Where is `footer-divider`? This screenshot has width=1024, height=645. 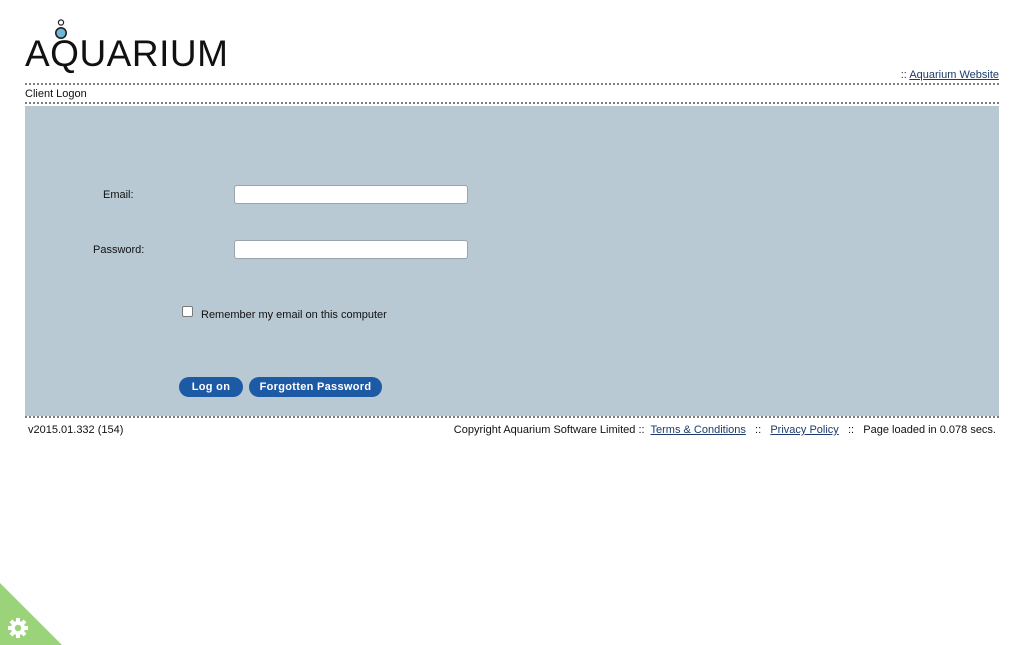 footer-divider is located at coordinates (512, 417).